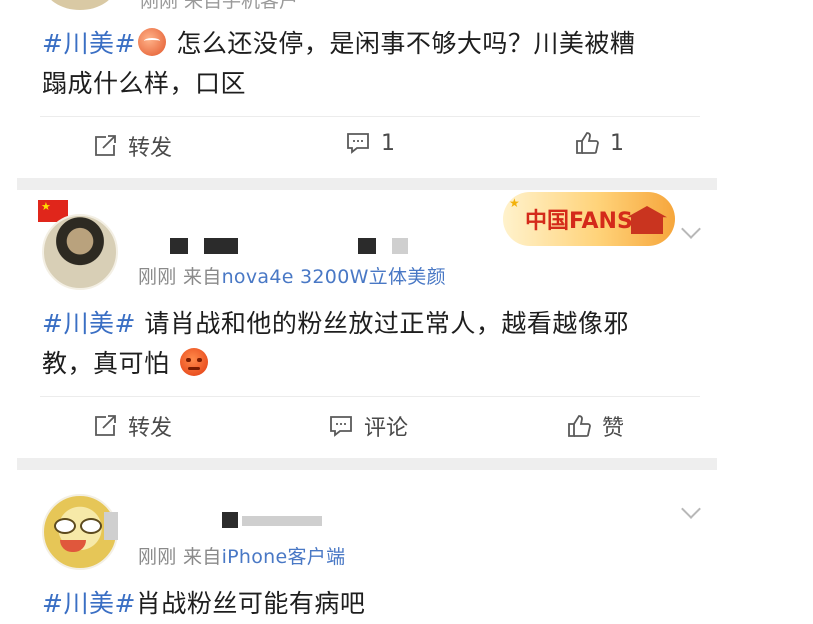  Describe the element at coordinates (111, 526) in the screenshot. I see `redacted-area` at that location.